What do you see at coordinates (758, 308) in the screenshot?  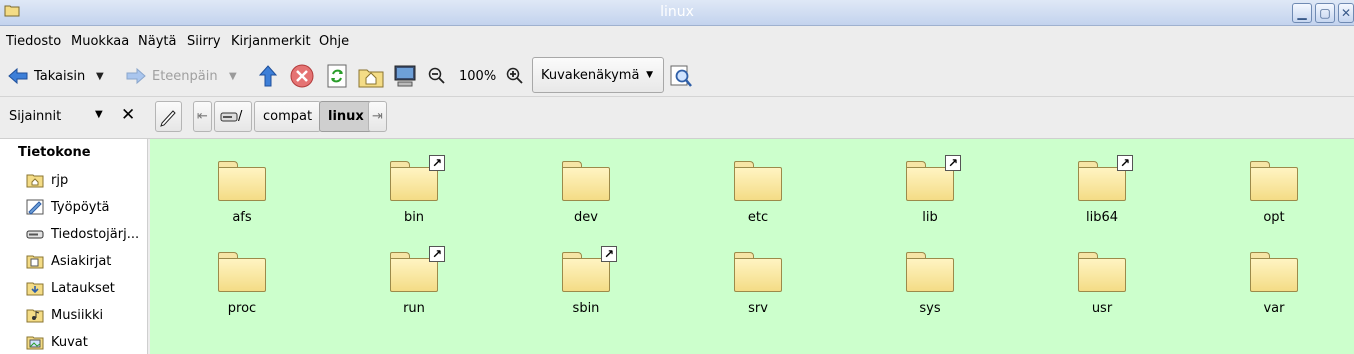 I see `file-name: srv` at bounding box center [758, 308].